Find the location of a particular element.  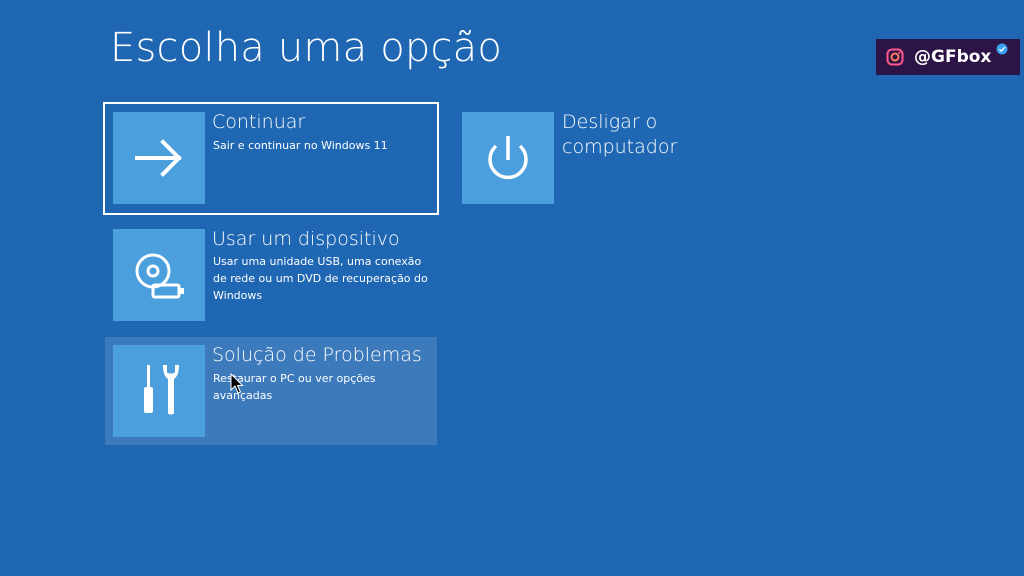

troubleshoot-description: Restaurar o PC ou ver opções avançadas is located at coordinates (294, 387).